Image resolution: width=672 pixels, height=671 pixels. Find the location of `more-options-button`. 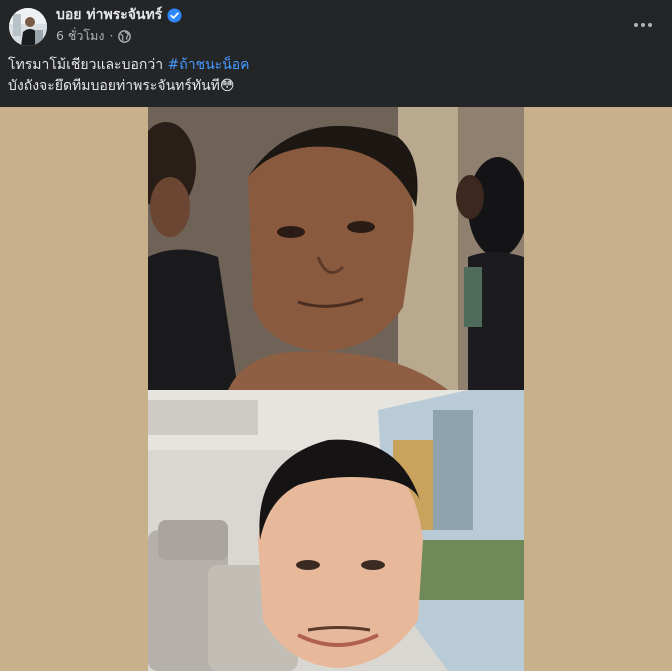

more-options-button is located at coordinates (643, 25).